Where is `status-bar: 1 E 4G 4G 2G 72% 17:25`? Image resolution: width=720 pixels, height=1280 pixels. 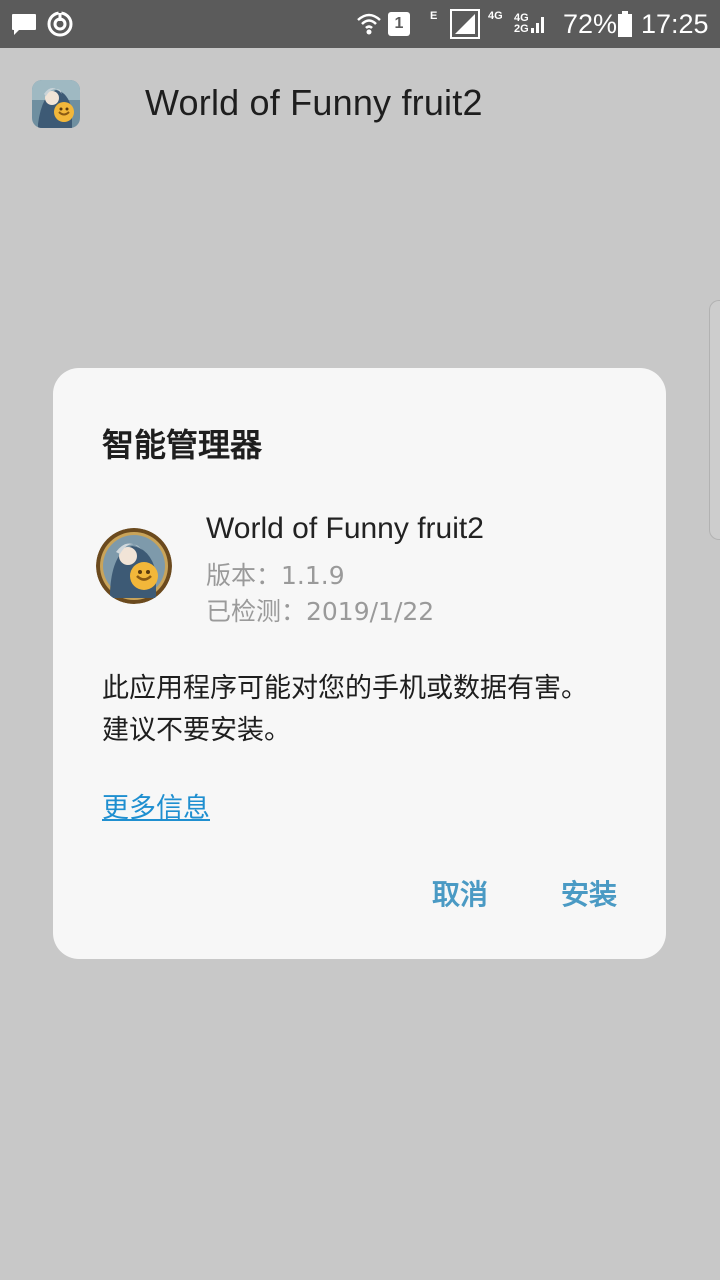
status-bar: 1 E 4G 4G 2G 72% 17:25 is located at coordinates (360, 24).